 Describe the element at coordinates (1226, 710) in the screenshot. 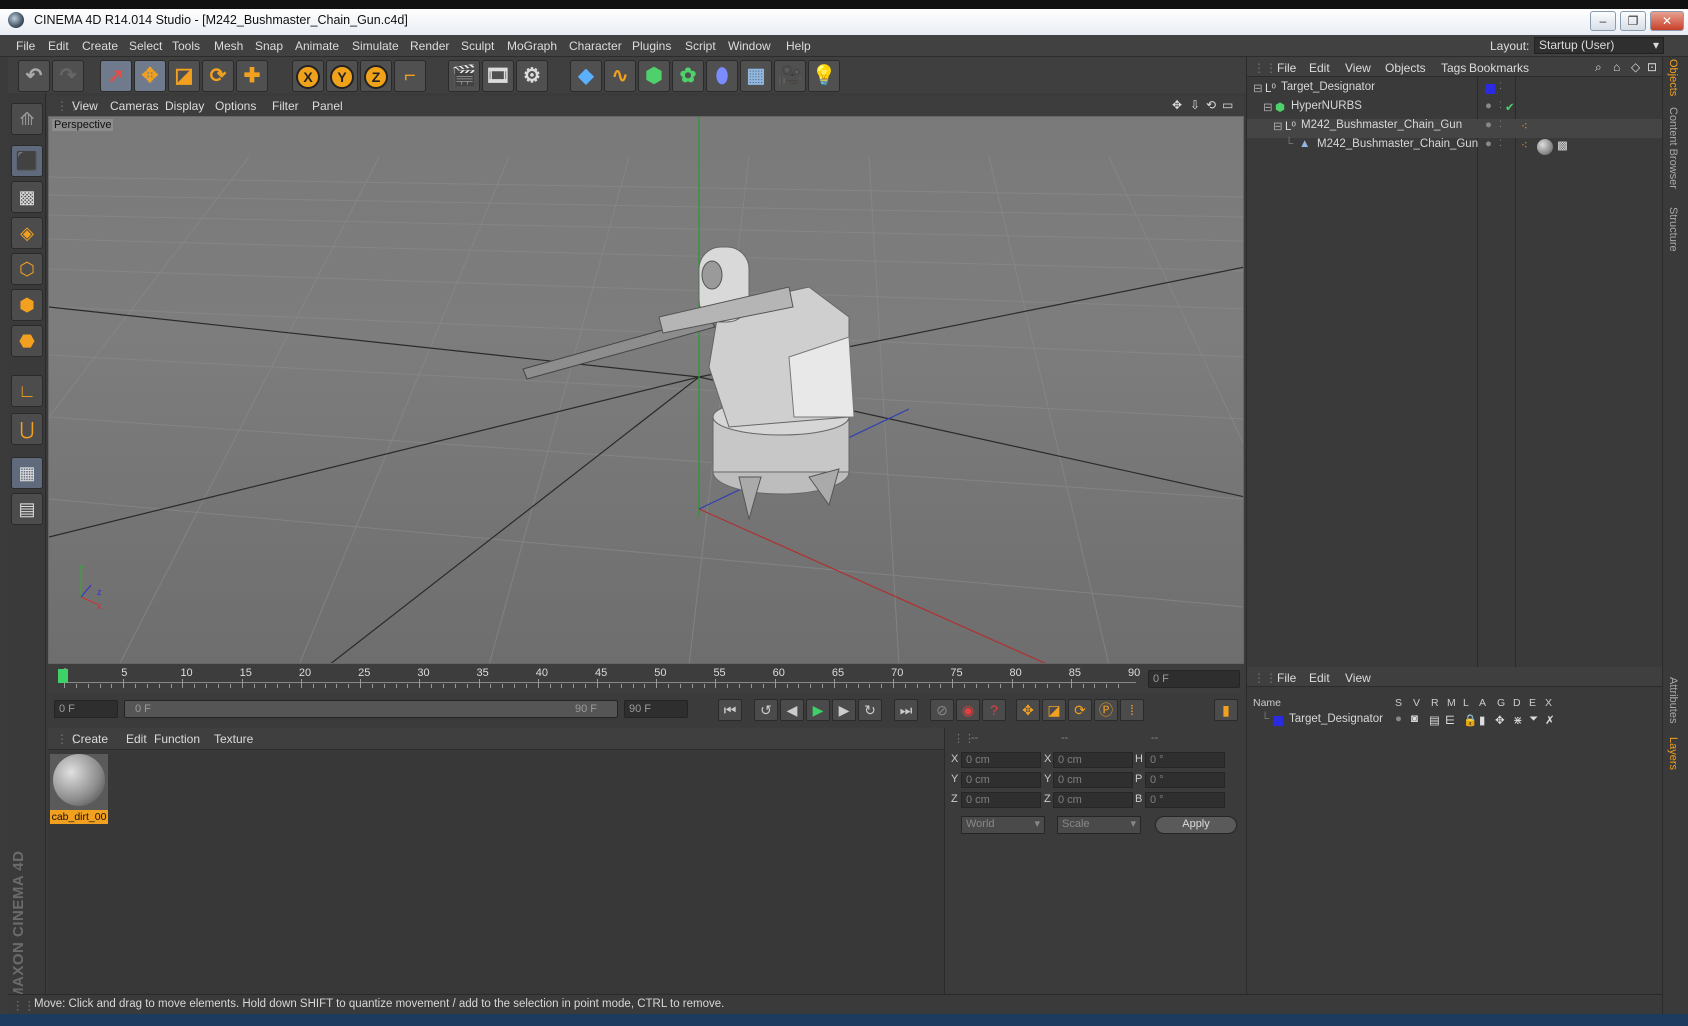

I see `timeline-layout-button: ▮` at that location.